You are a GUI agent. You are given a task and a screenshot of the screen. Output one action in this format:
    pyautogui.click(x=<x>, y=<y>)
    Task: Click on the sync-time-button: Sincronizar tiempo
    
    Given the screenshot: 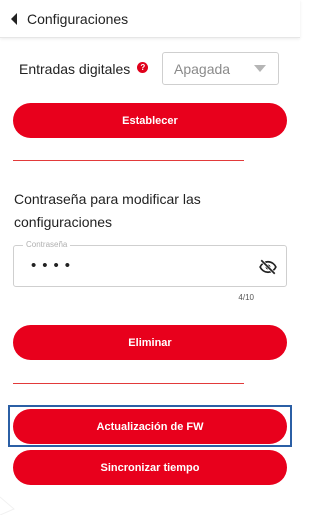 What is the action you would take?
    pyautogui.click(x=150, y=467)
    